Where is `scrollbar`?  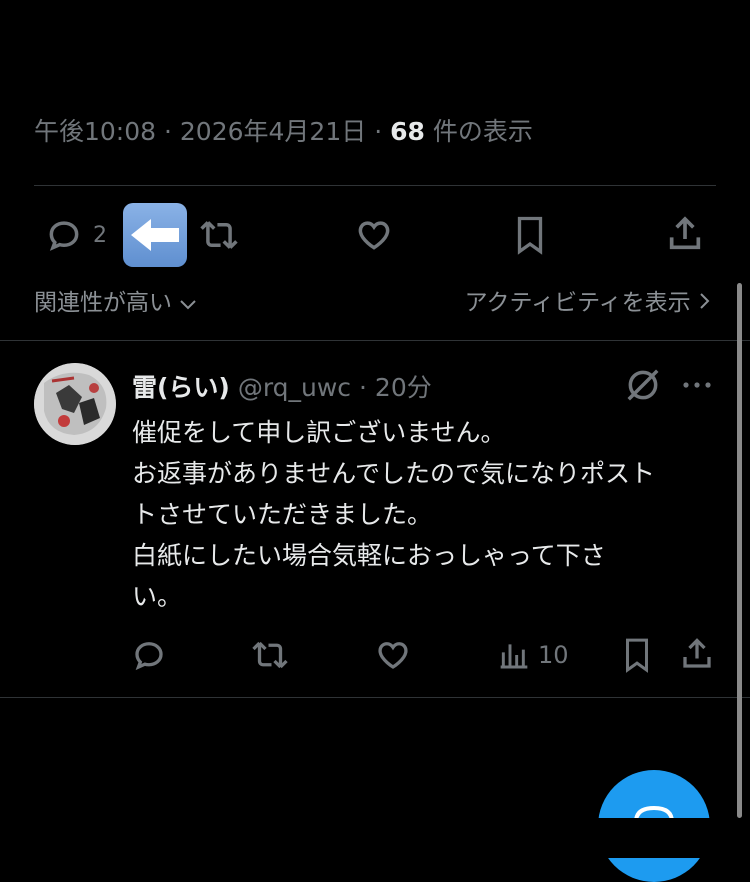
scrollbar is located at coordinates (739, 550).